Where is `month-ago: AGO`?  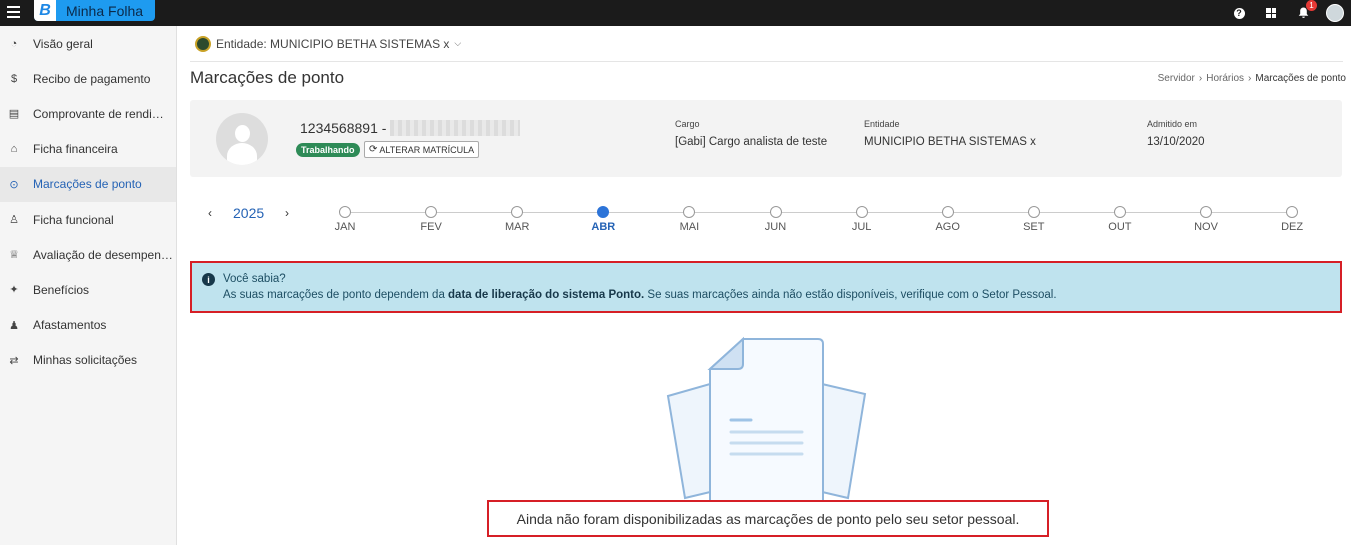
month-ago: AGO is located at coordinates (948, 219).